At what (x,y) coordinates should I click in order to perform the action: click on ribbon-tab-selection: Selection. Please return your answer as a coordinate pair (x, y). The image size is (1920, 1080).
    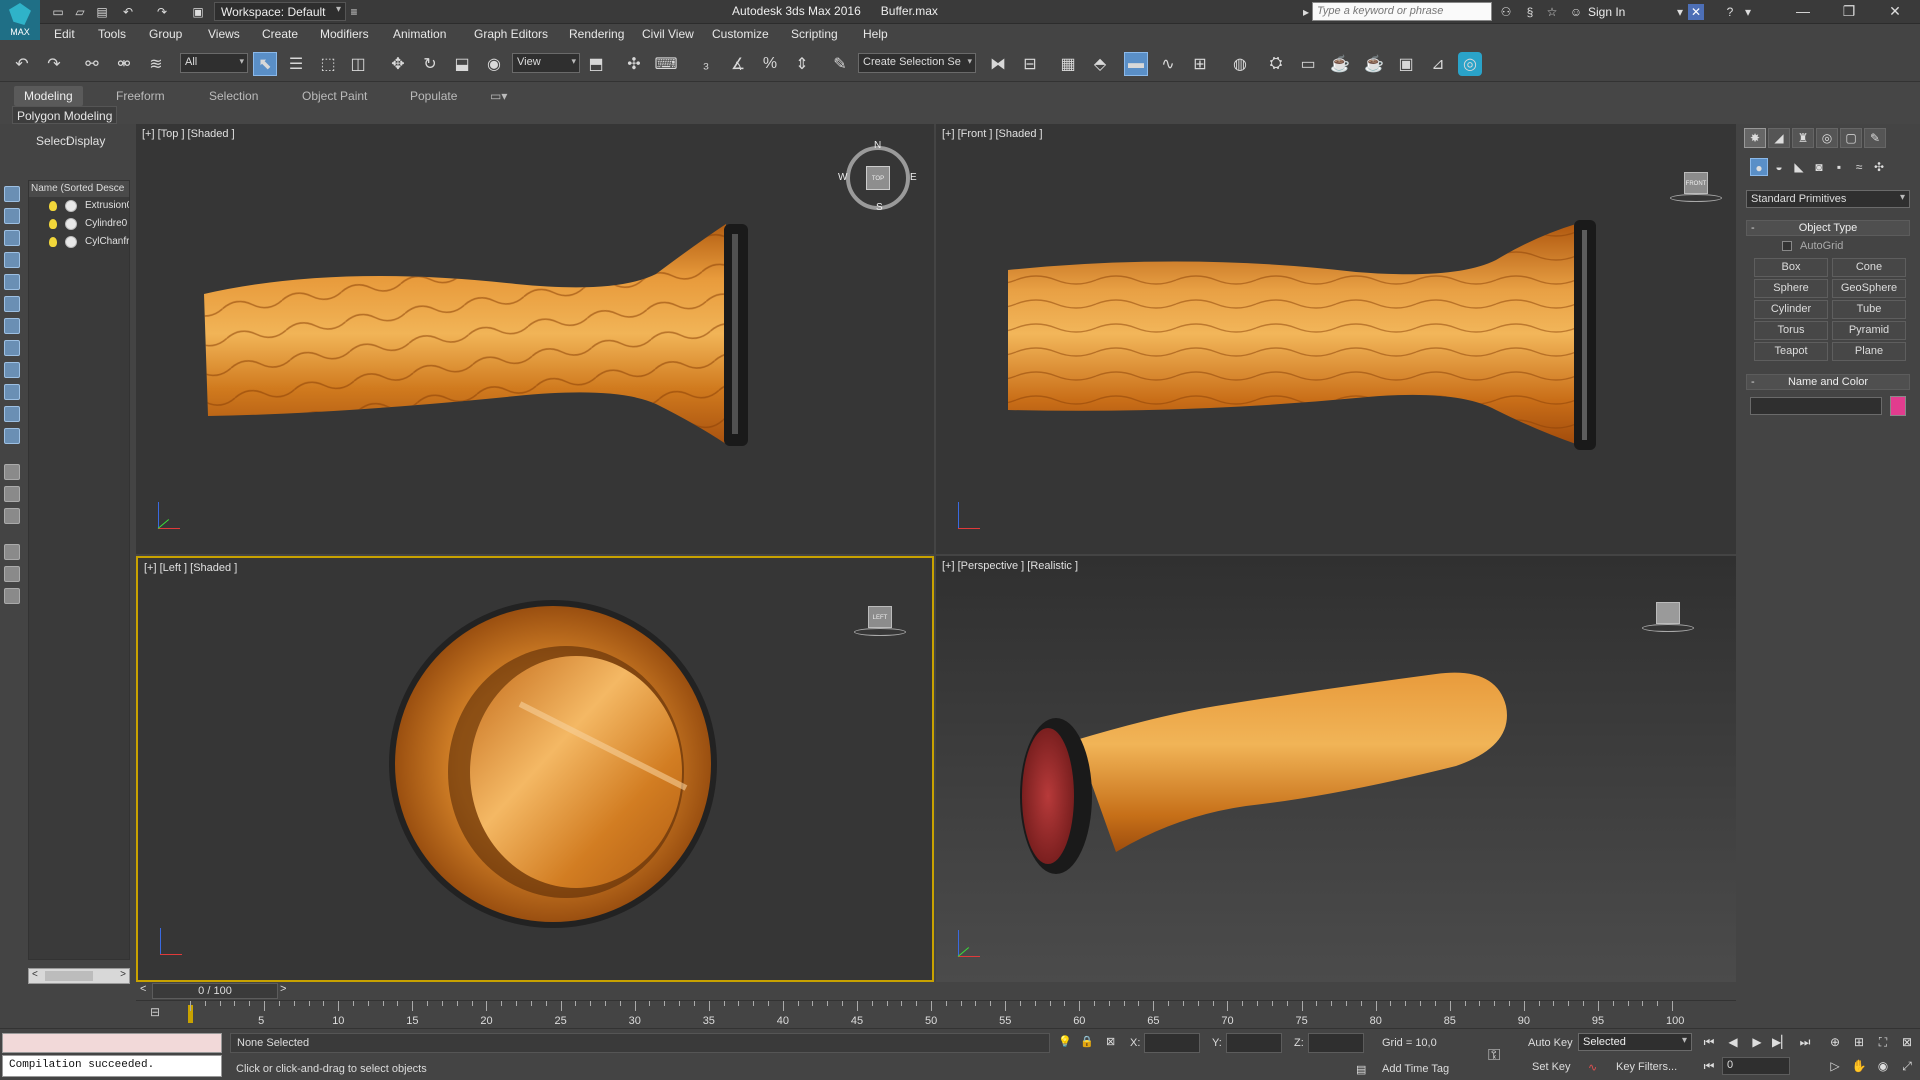
    Looking at the image, I should click on (233, 96).